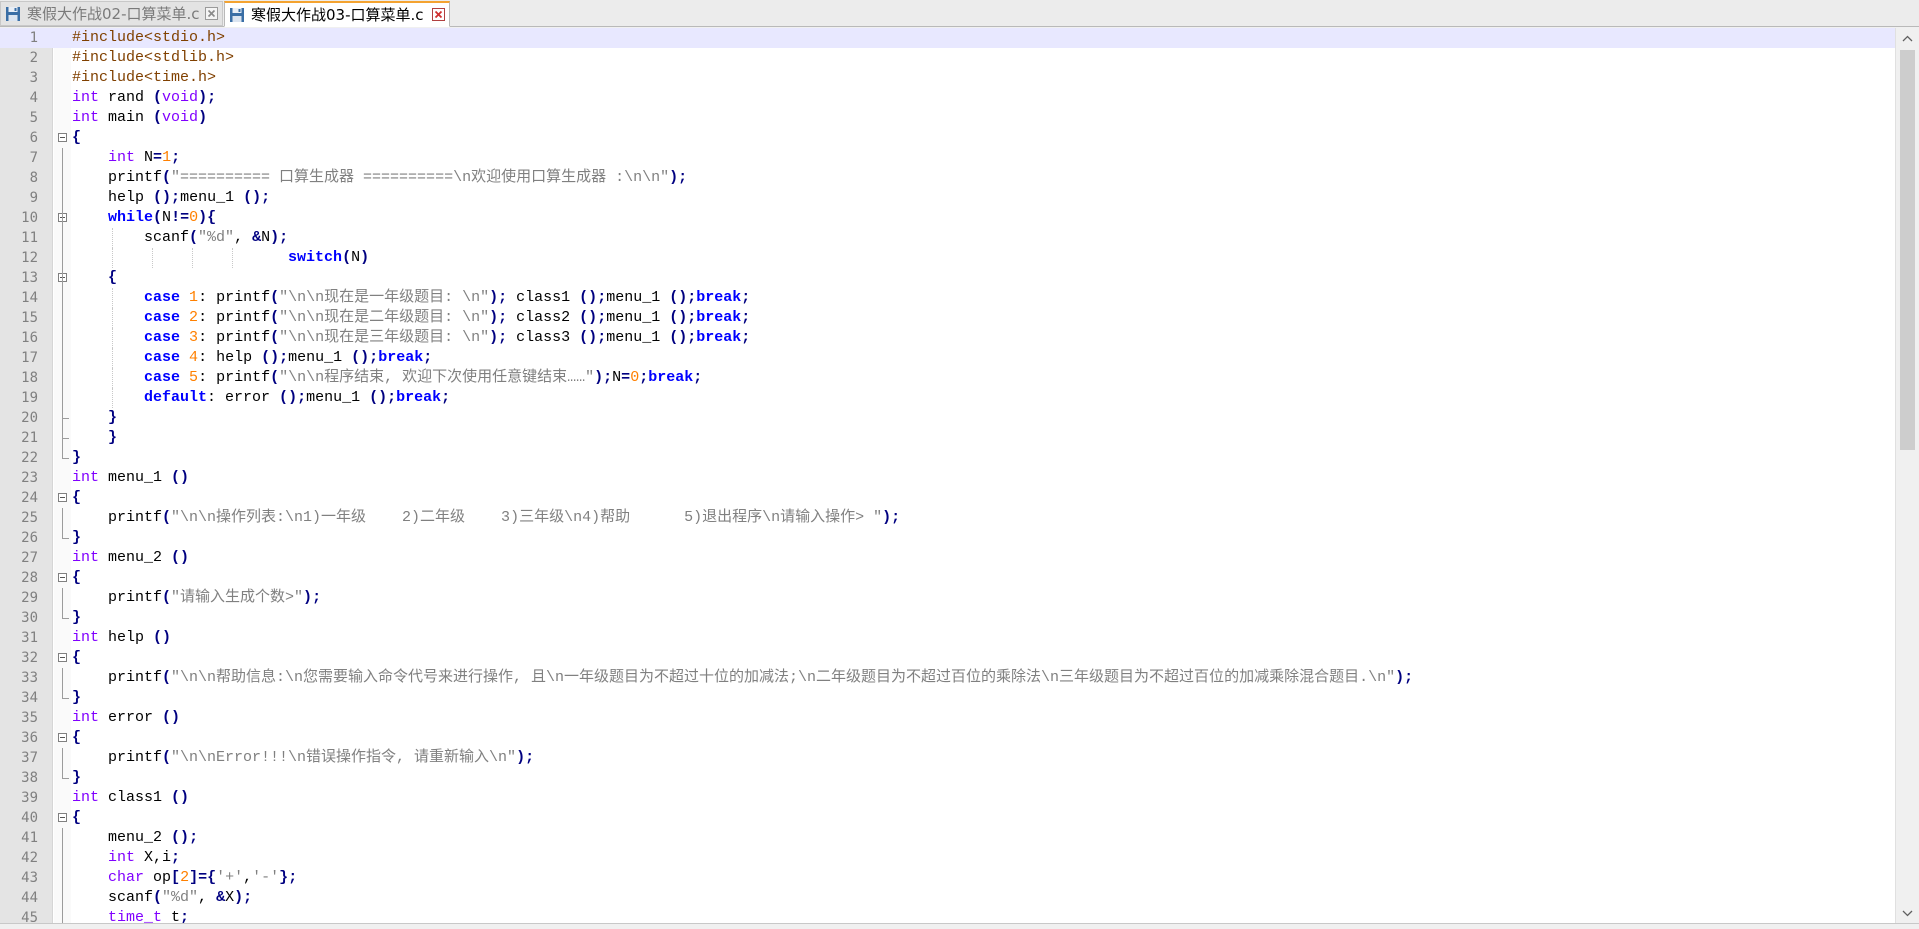 The height and width of the screenshot is (929, 1919). Describe the element at coordinates (303, 758) in the screenshot. I see `code-text: printf("\n\nError!!!\n错误操作指令, 请重新输入\n");` at that location.